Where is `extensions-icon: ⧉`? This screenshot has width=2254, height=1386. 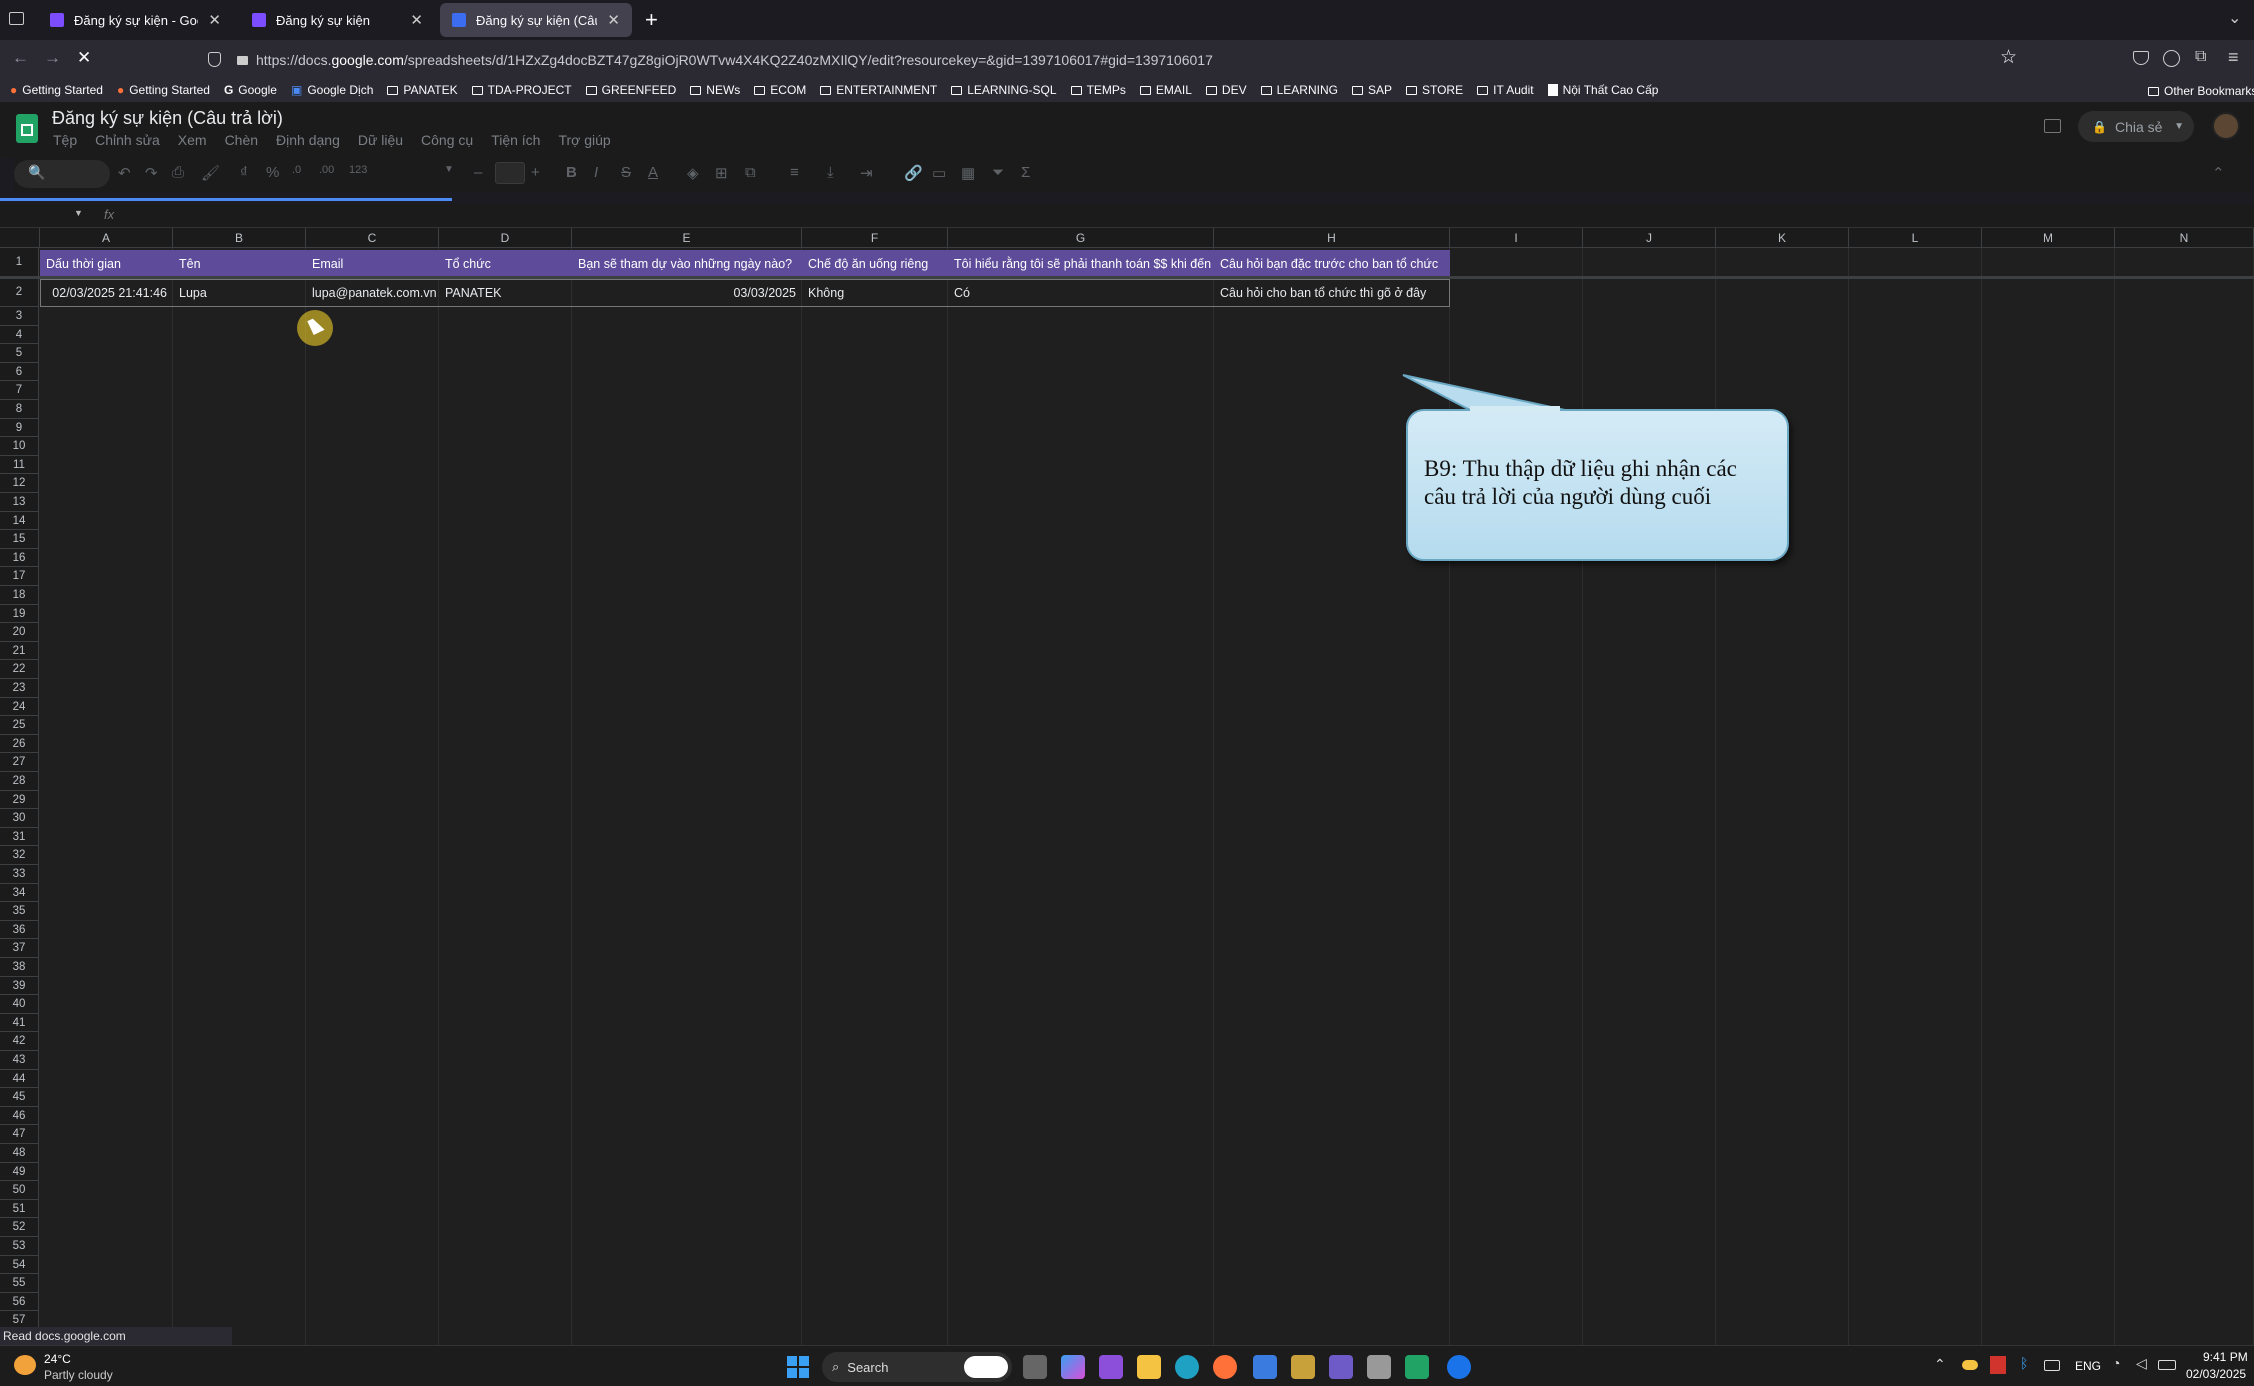 extensions-icon: ⧉ is located at coordinates (2200, 57).